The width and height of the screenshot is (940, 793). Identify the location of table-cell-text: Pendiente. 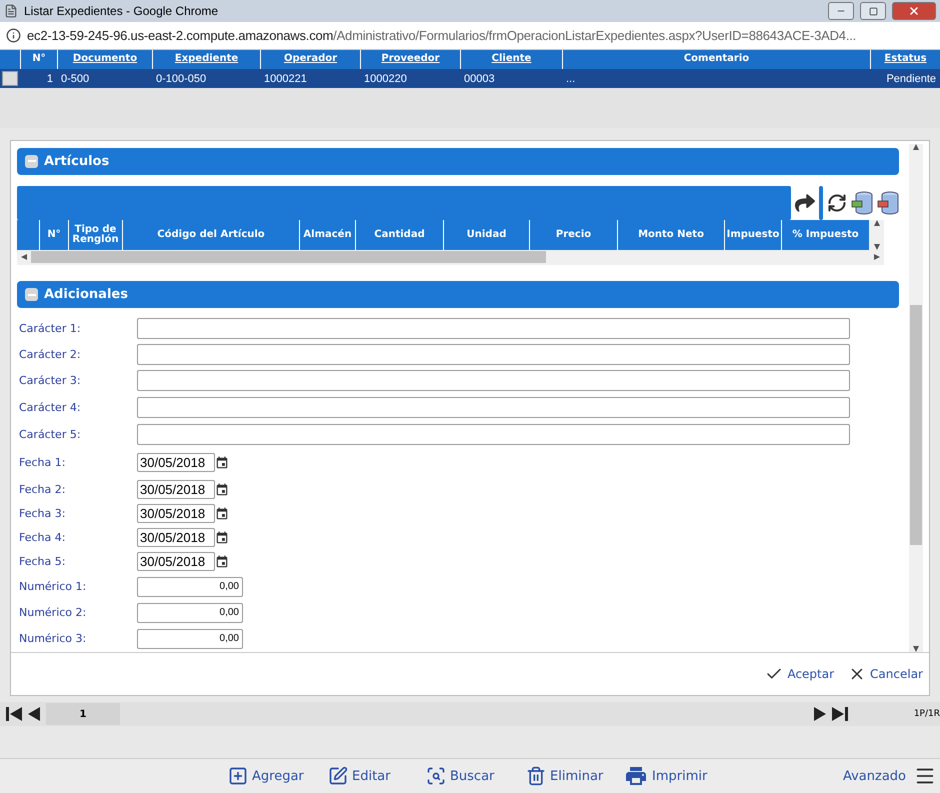
(911, 78).